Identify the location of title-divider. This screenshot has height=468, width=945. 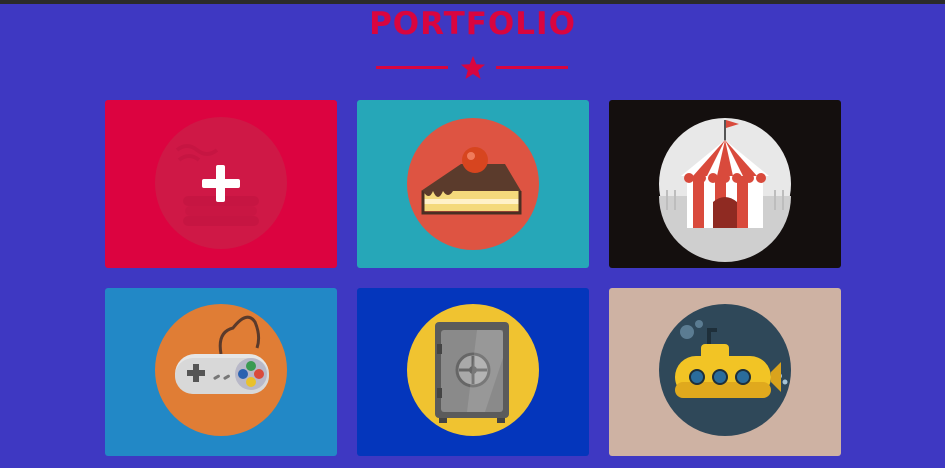
(473, 68).